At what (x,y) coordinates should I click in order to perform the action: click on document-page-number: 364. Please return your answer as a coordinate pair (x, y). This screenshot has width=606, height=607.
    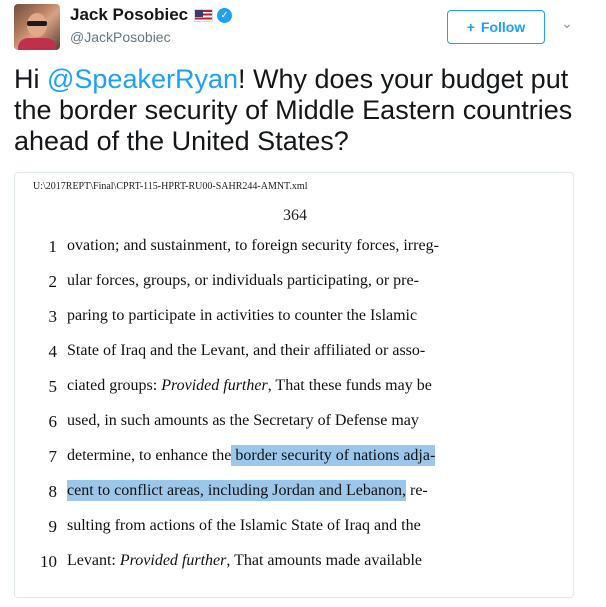
    Looking at the image, I should click on (295, 215).